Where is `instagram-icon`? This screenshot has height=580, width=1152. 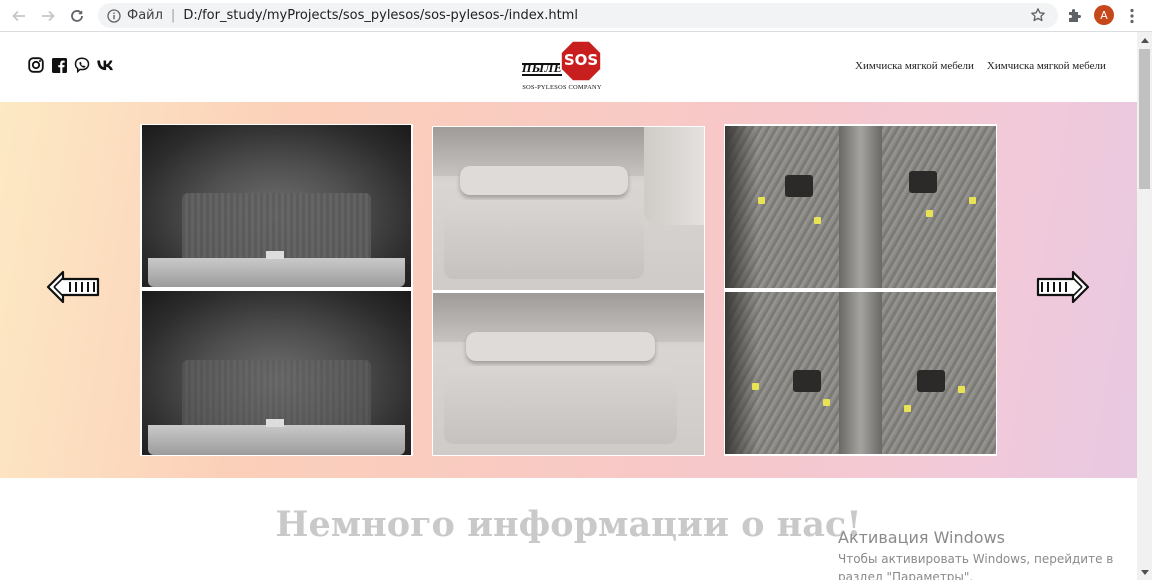 instagram-icon is located at coordinates (36, 65).